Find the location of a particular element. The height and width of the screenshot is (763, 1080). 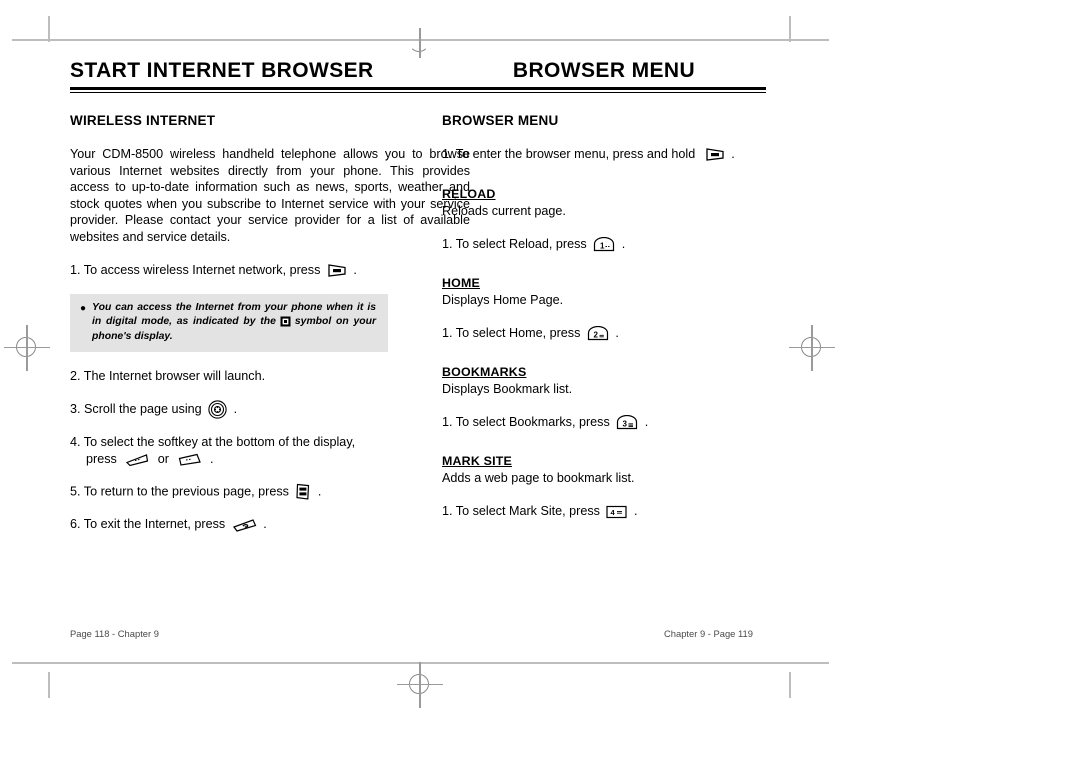

clear-key-icon is located at coordinates (303, 492).